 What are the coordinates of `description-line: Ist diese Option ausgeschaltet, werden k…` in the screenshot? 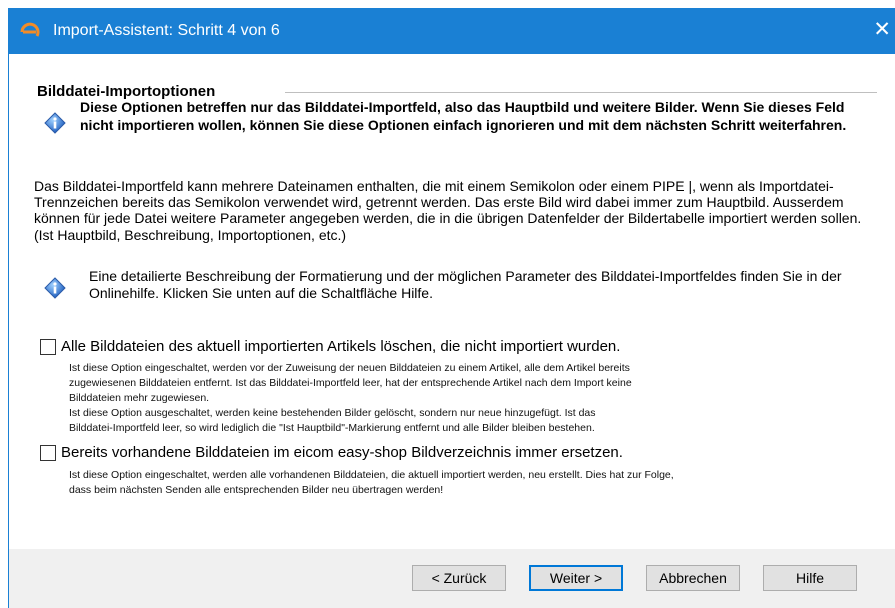 It's located at (332, 413).